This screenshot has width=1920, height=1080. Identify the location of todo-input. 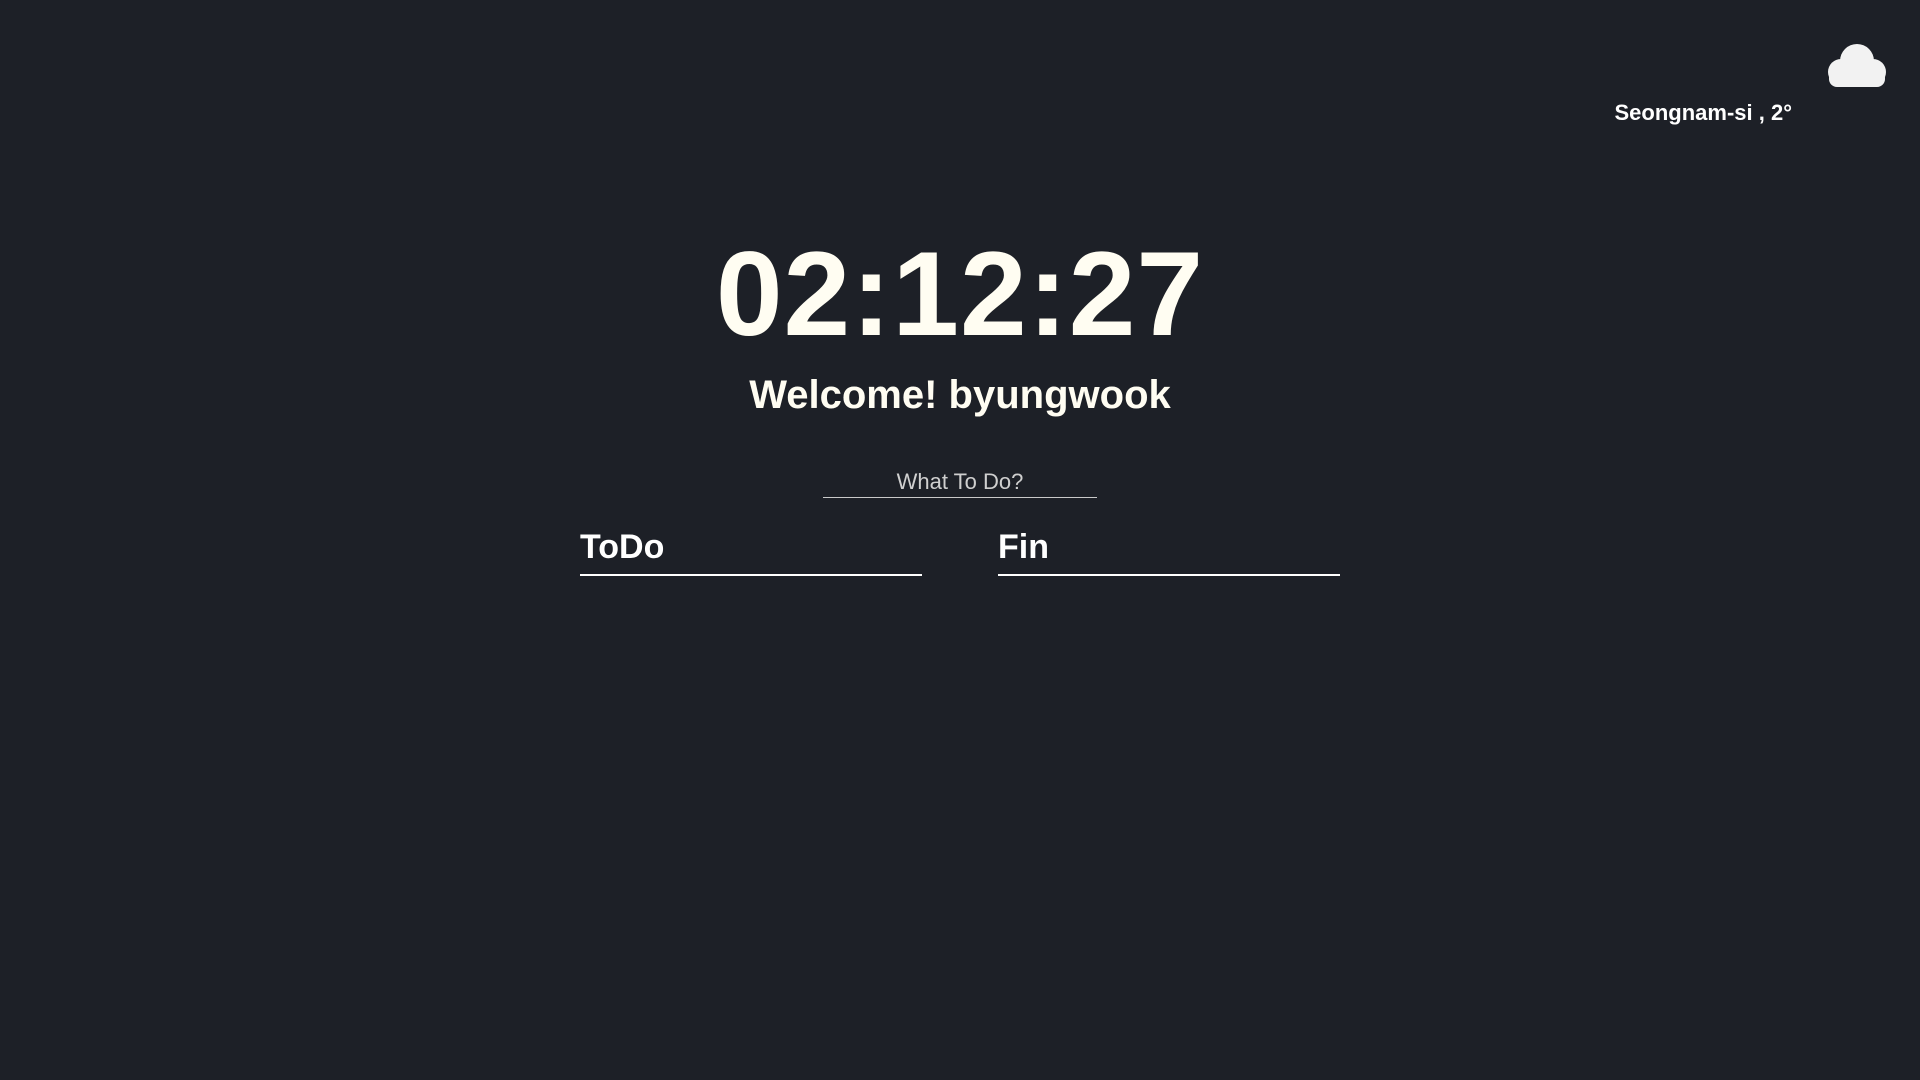
(960, 482).